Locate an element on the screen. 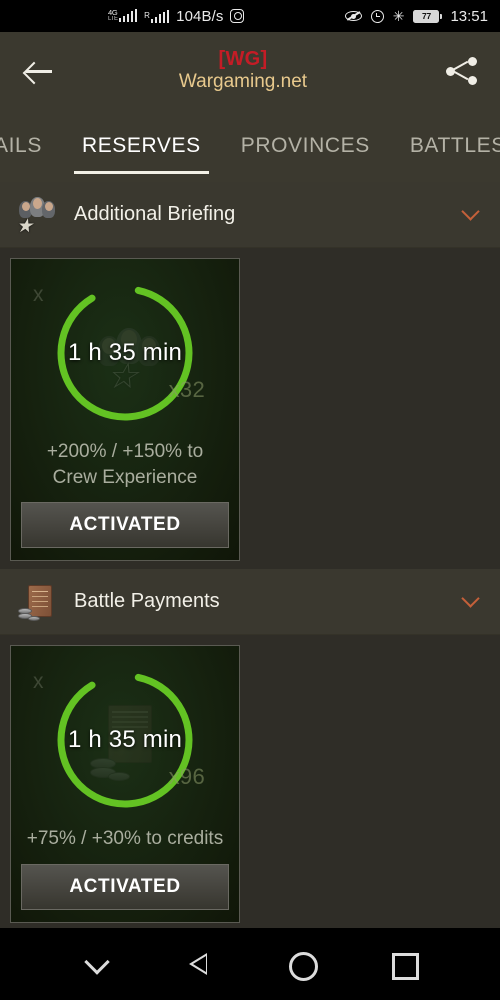  network-speed-label: 104B/s is located at coordinates (200, 16).